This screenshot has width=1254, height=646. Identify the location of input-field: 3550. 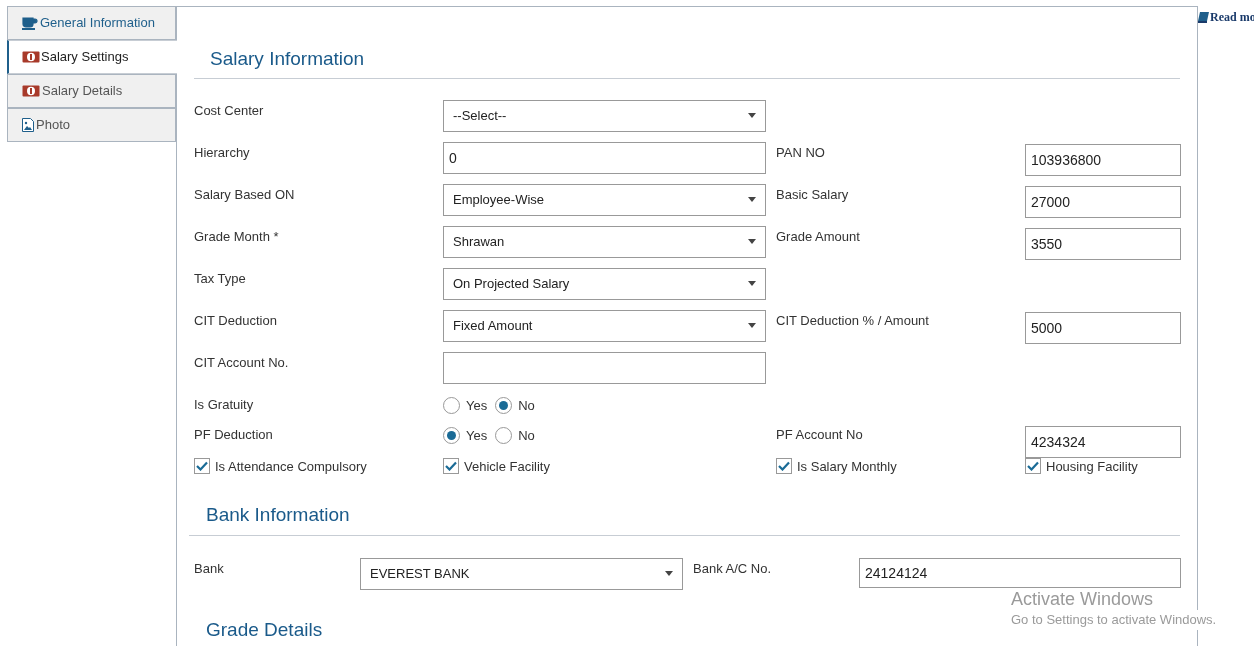
(1103, 243).